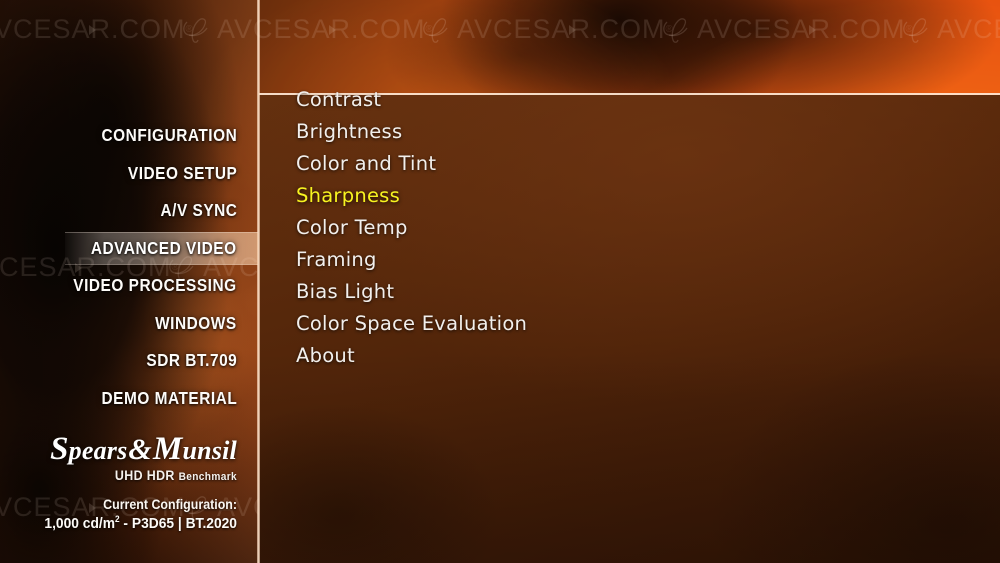  I want to click on brand-pears: pears, so click(98, 450).